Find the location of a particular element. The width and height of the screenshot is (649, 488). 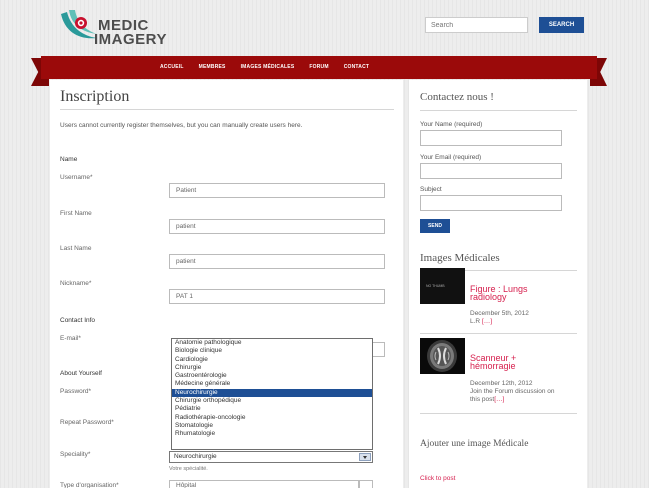

search-button: SEARCH is located at coordinates (561, 25).